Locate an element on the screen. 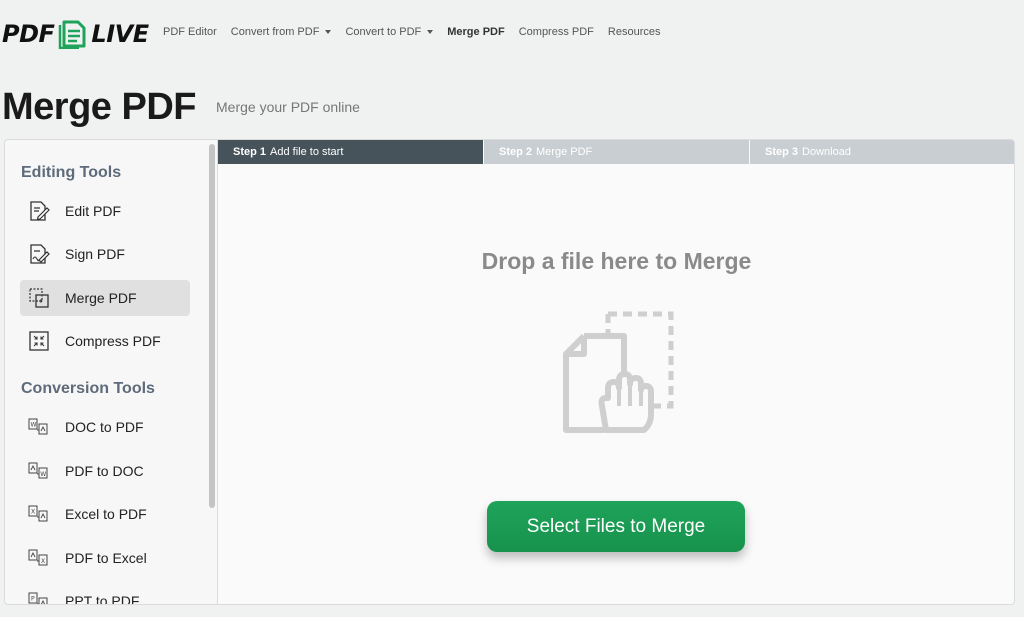  sidebar-item-compress-pdf: Compress PDF is located at coordinates (105, 341).